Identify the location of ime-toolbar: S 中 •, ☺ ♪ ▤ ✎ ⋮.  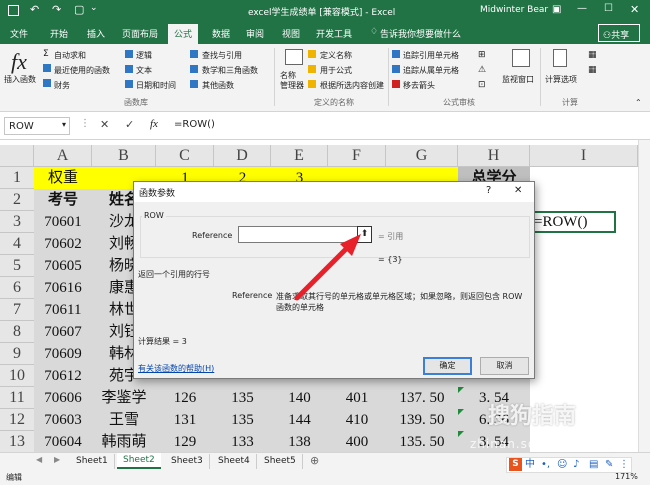
(569, 465).